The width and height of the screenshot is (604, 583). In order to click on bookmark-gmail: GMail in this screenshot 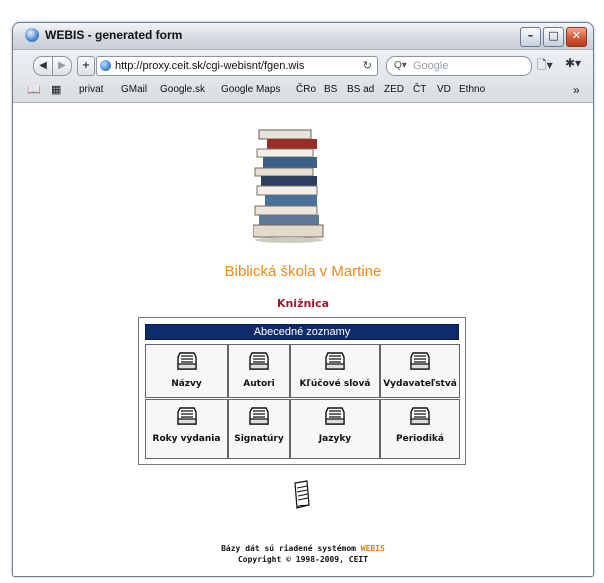, I will do `click(134, 90)`.